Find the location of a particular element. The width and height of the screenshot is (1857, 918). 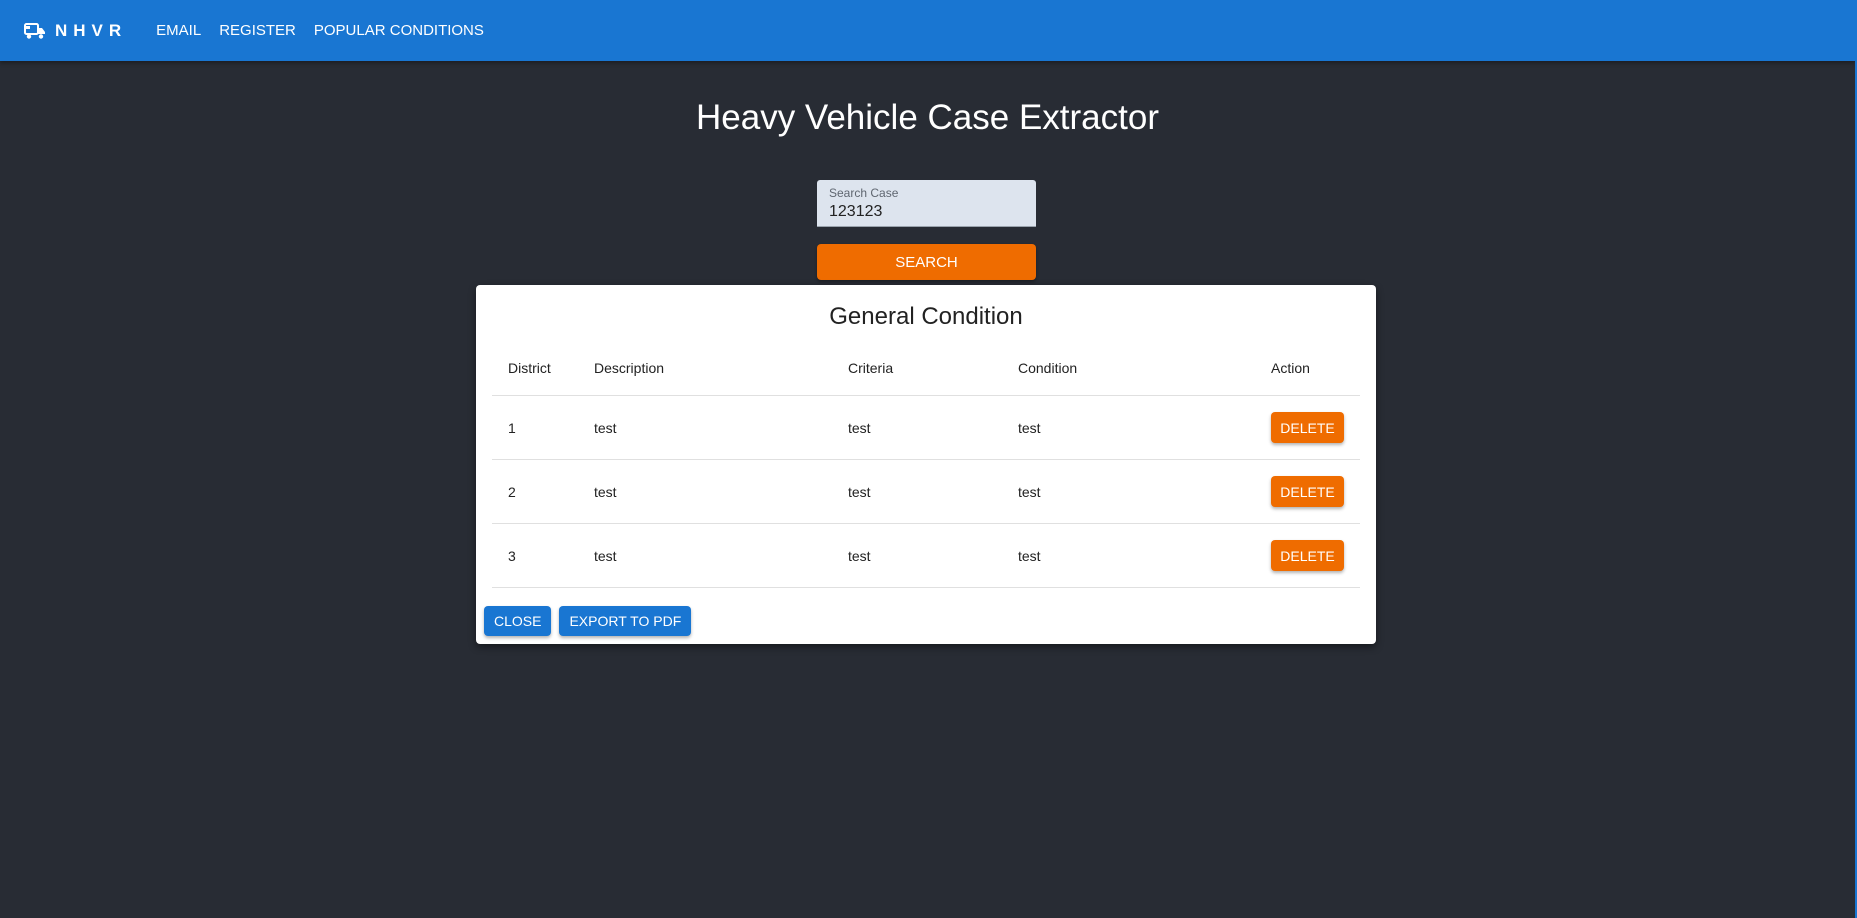

column-header-action: Action is located at coordinates (1307, 368).